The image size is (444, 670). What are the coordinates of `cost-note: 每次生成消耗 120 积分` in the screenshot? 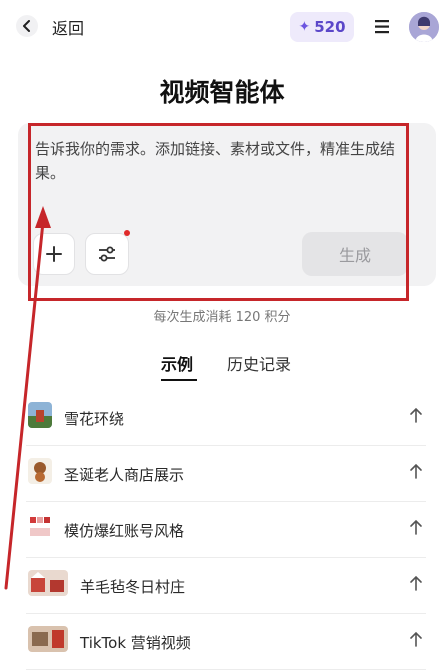 It's located at (222, 317).